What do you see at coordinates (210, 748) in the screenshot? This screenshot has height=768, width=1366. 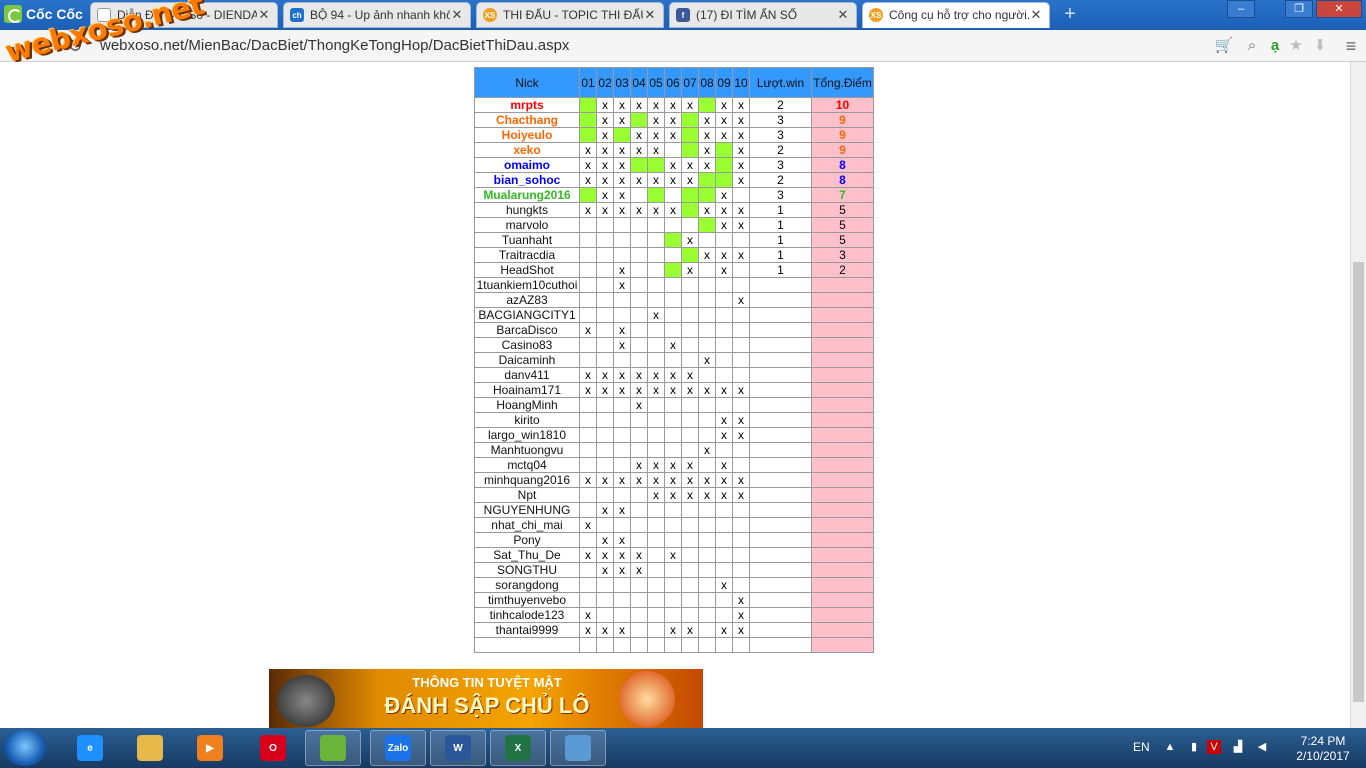 I see `taskbar-app: ▶` at bounding box center [210, 748].